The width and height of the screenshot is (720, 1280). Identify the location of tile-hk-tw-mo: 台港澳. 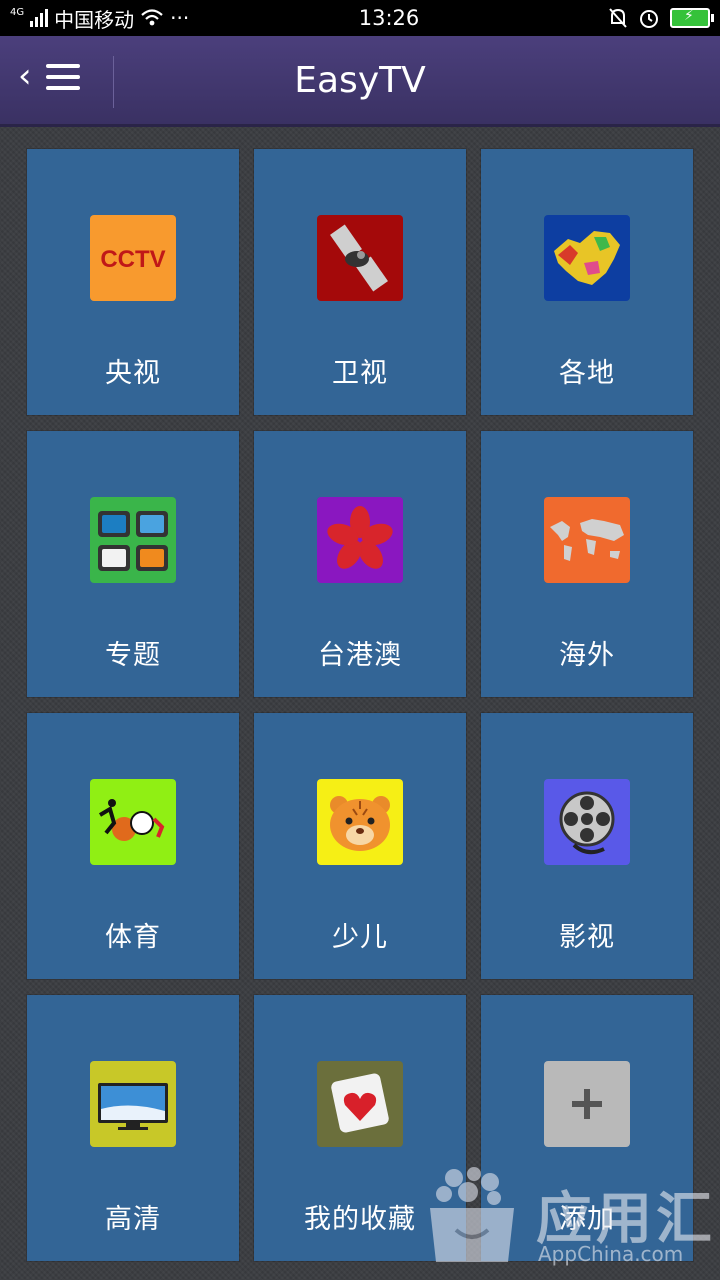
(360, 564).